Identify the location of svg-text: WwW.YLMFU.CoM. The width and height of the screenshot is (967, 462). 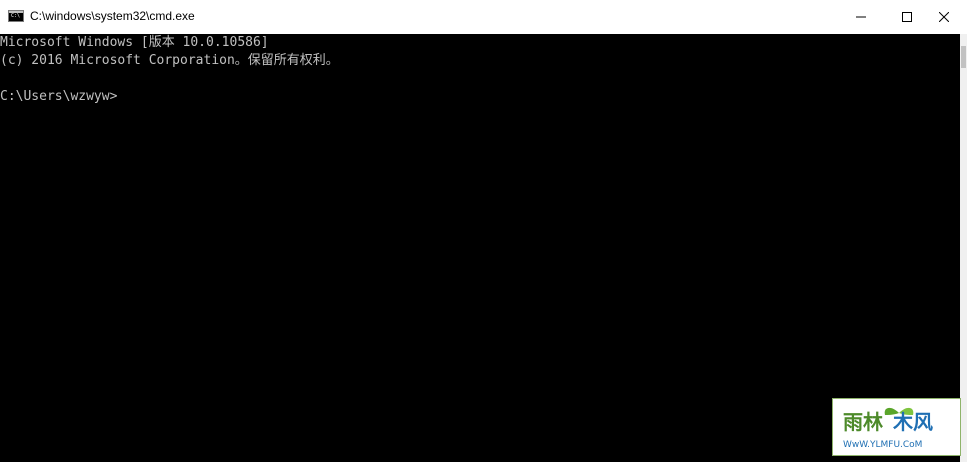
(882, 445).